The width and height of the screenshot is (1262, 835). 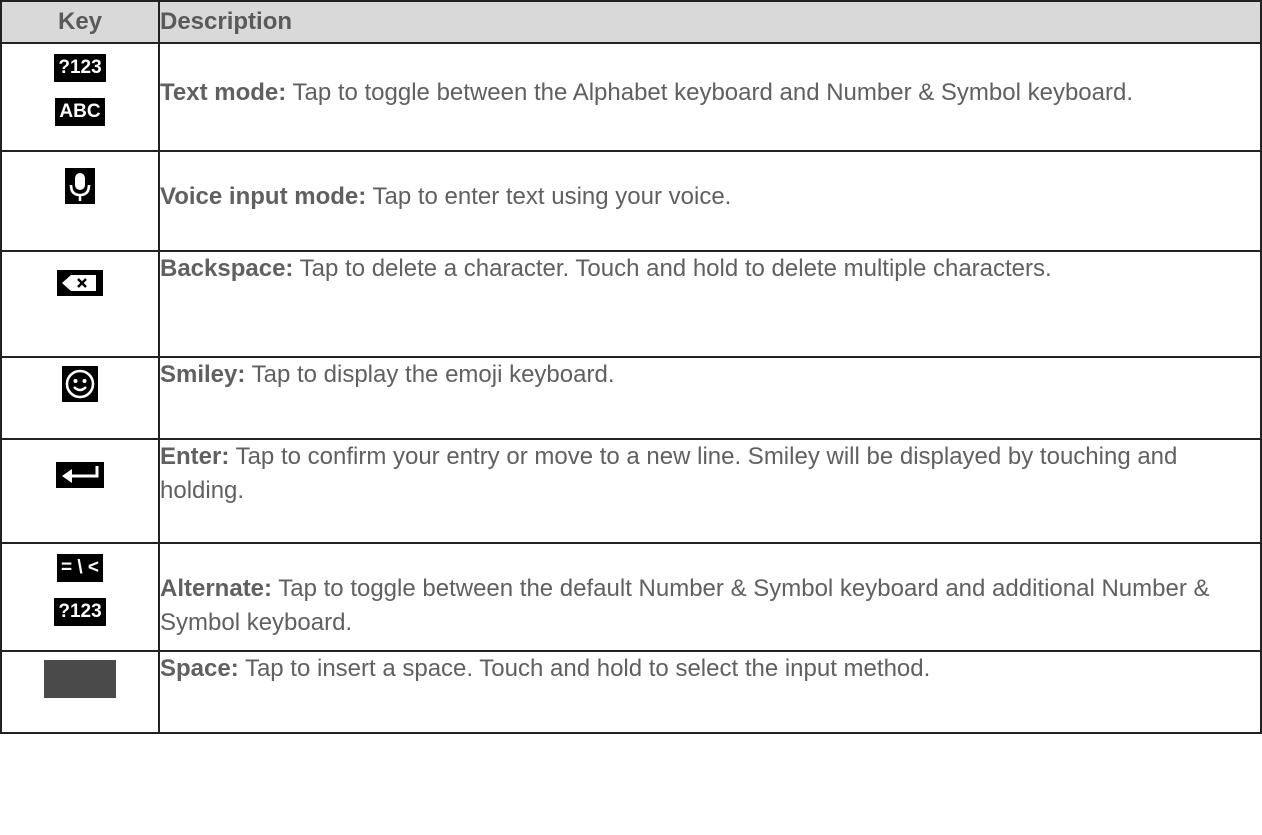 I want to click on number-symbol-key-icon: ?123, so click(x=80, y=612).